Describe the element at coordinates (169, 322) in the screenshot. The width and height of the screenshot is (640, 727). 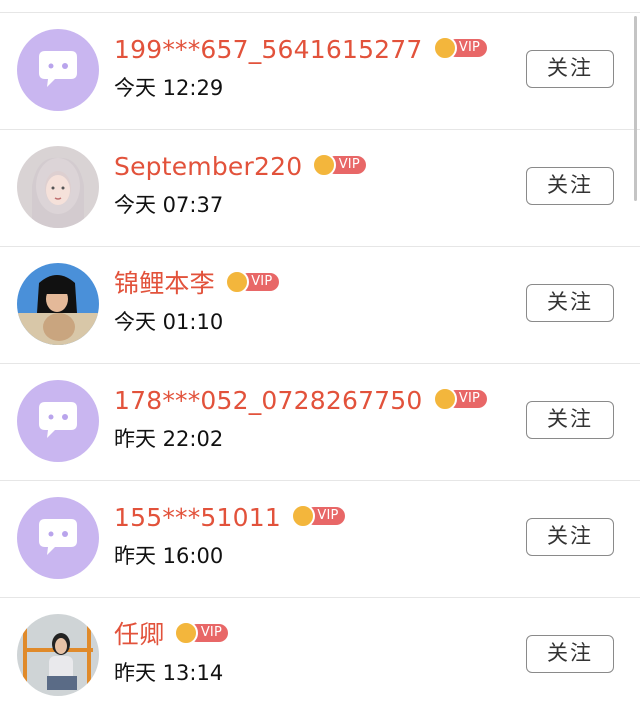
I see `visit-time: 今天 01:10` at that location.